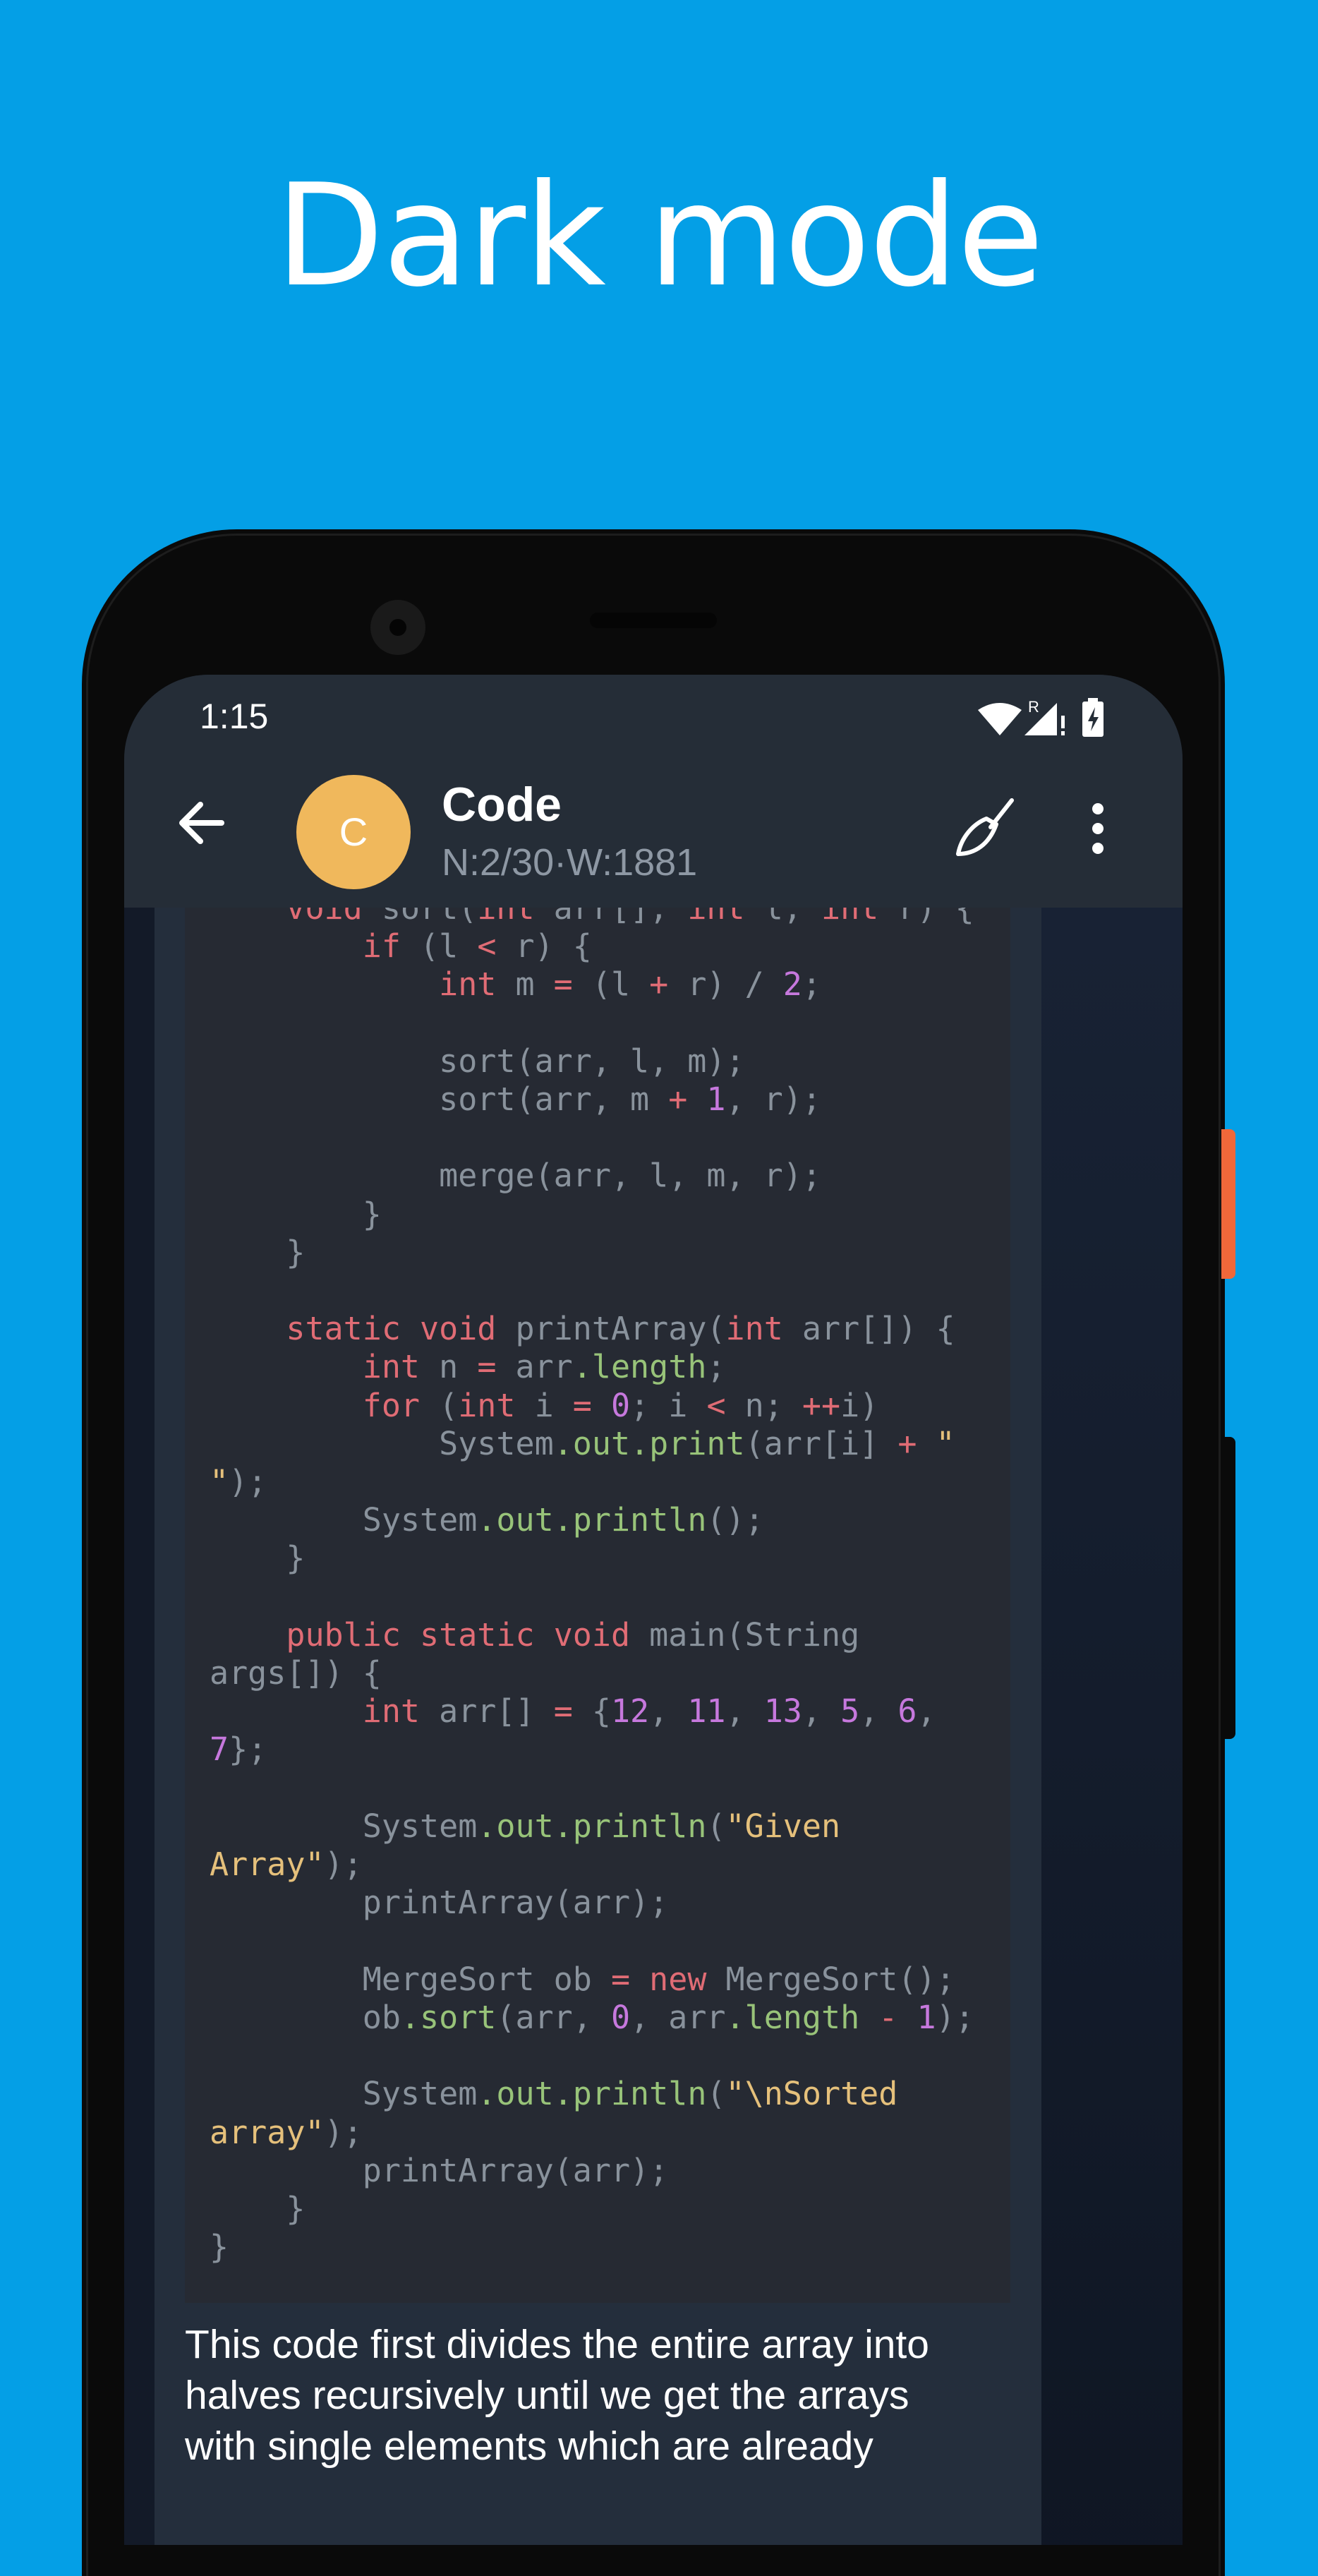 The height and width of the screenshot is (2576, 1318). I want to click on avatar: C, so click(353, 832).